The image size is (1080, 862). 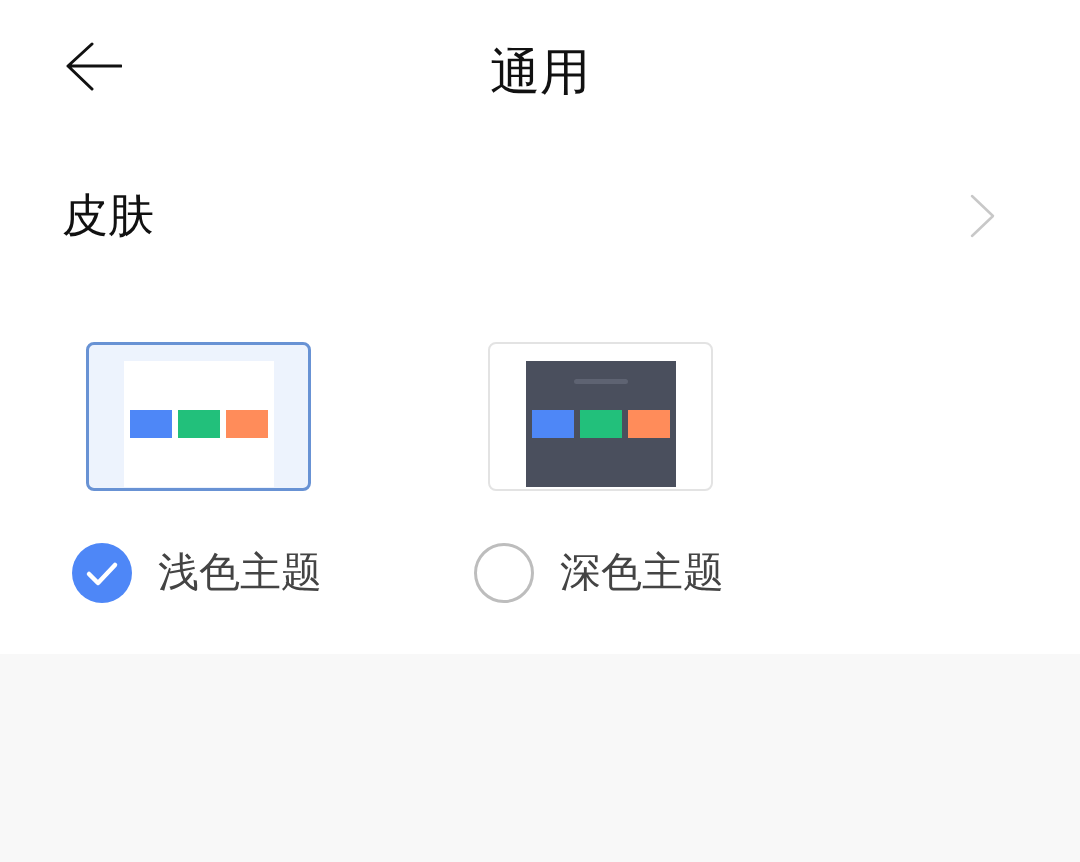 I want to click on page-title: 通用, so click(x=540, y=72).